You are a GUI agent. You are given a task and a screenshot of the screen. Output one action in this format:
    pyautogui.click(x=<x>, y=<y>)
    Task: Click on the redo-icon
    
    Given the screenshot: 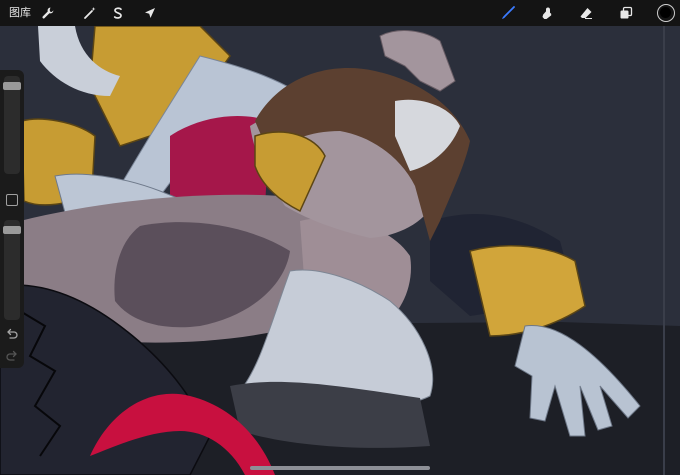 What is the action you would take?
    pyautogui.click(x=11, y=355)
    